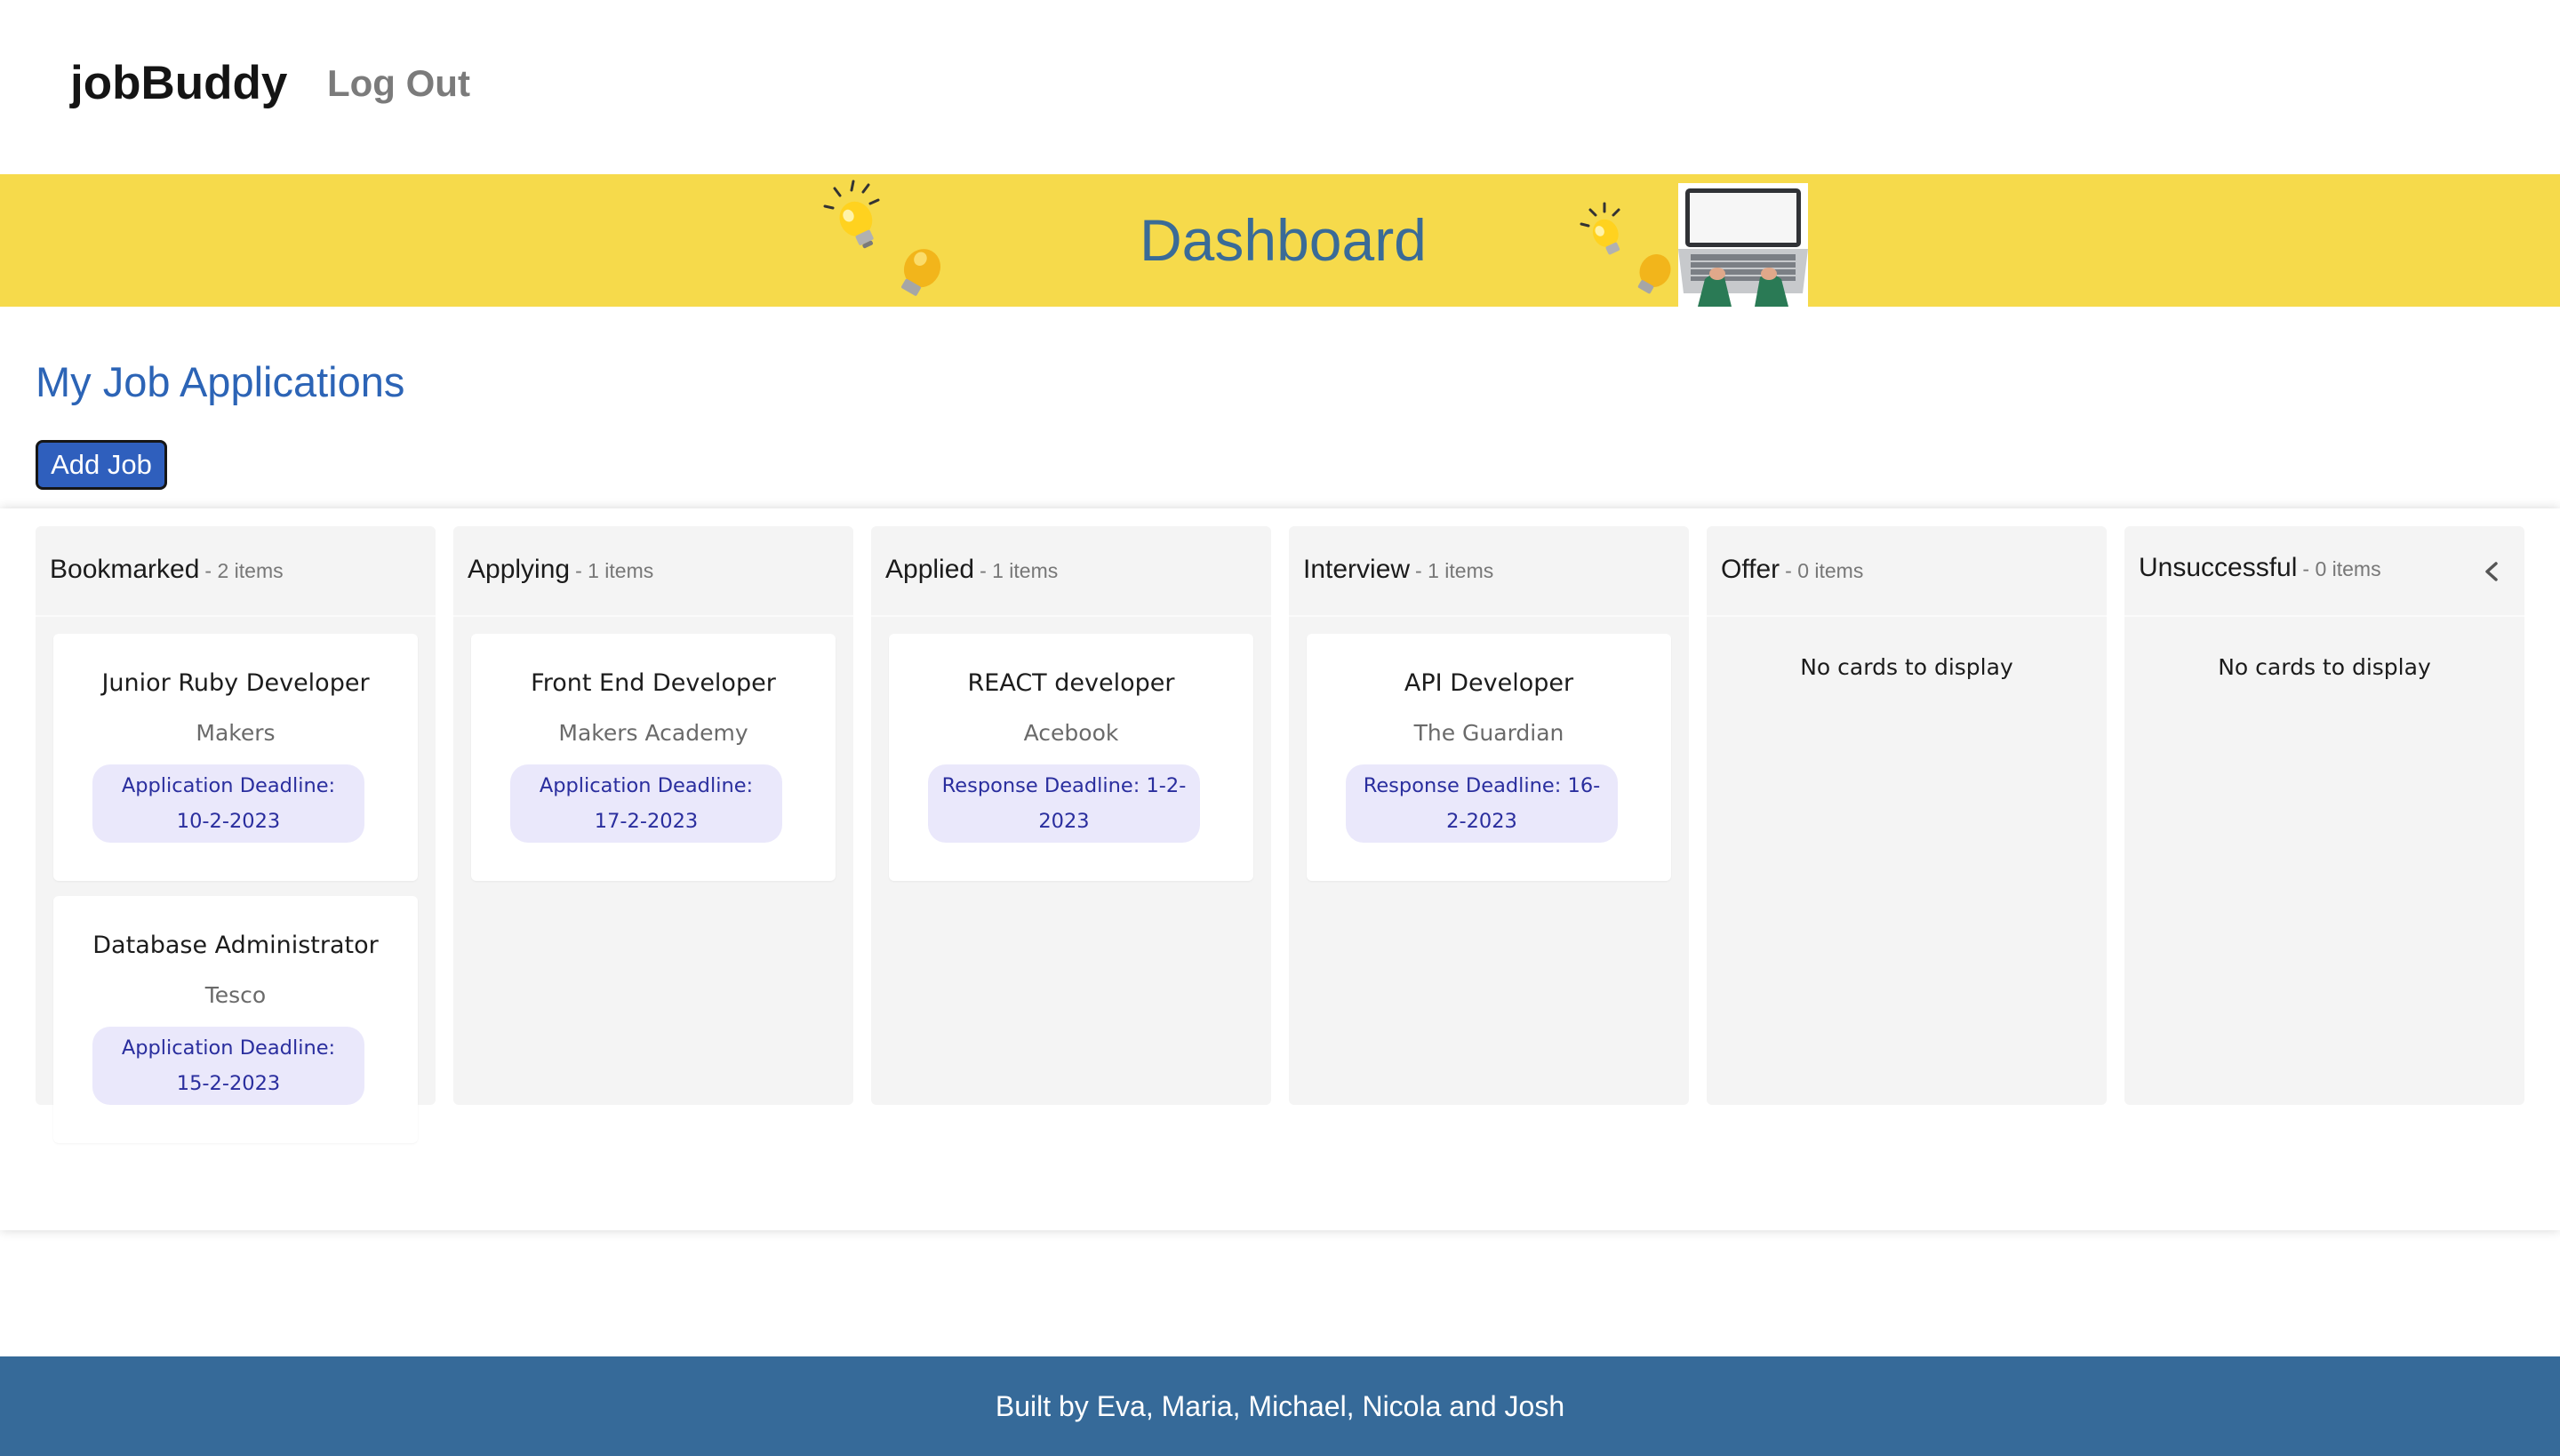 The height and width of the screenshot is (1456, 2560). Describe the element at coordinates (236, 733) in the screenshot. I see `company-name: Makers` at that location.